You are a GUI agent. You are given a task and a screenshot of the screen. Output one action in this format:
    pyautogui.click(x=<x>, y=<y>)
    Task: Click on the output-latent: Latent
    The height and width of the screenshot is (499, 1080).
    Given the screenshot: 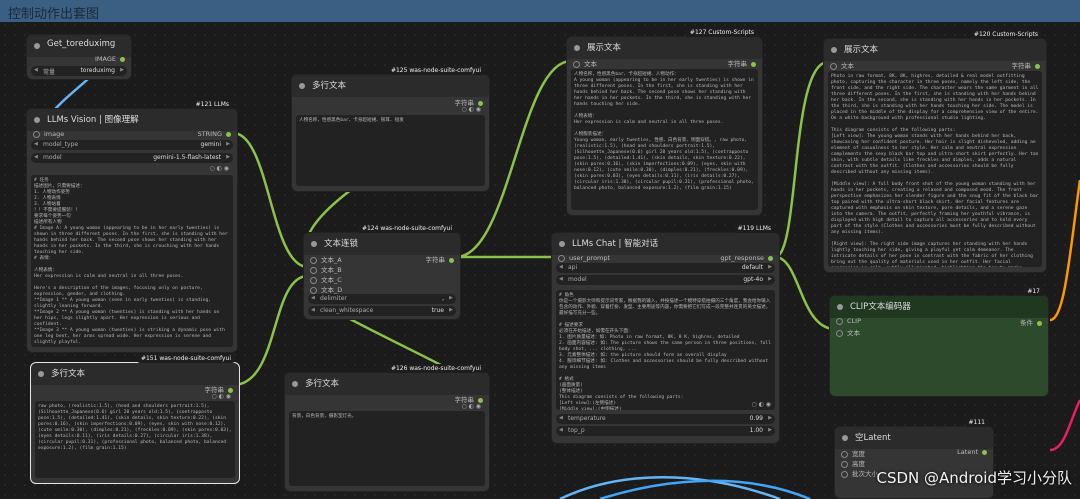 What is the action you would take?
    pyautogui.click(x=972, y=452)
    